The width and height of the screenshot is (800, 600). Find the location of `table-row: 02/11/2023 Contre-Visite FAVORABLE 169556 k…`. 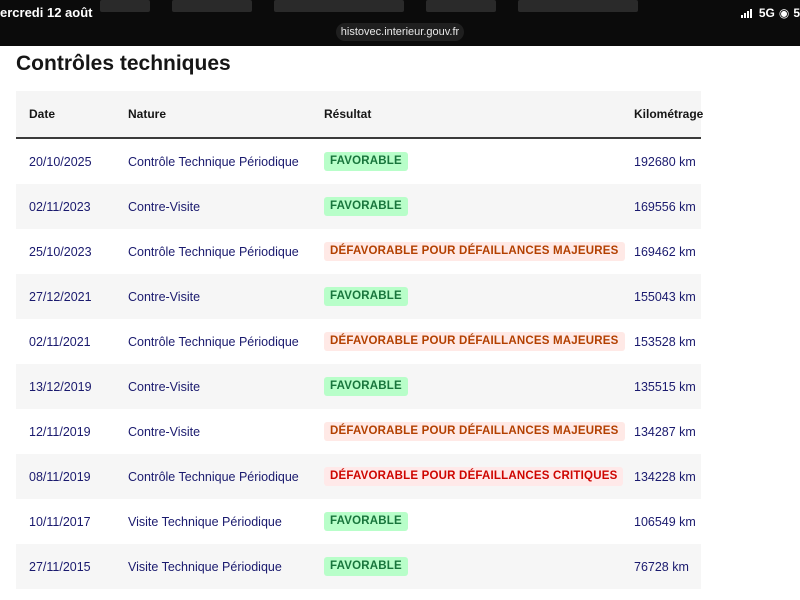

table-row: 02/11/2023 Contre-Visite FAVORABLE 169556 k… is located at coordinates (358, 206).